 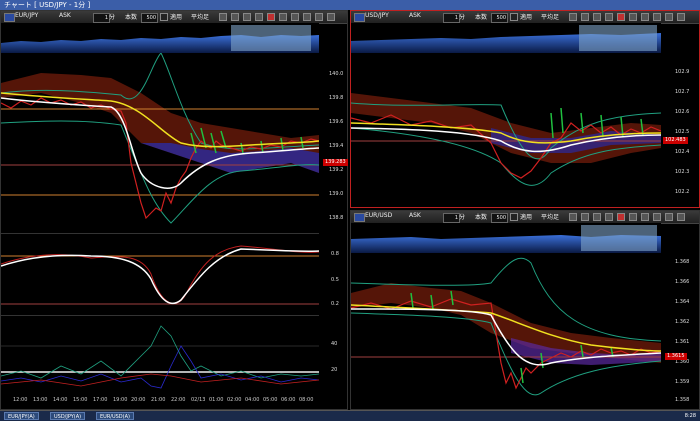 What do you see at coordinates (178, 400) in the screenshot?
I see `time-tick: 22:00` at bounding box center [178, 400].